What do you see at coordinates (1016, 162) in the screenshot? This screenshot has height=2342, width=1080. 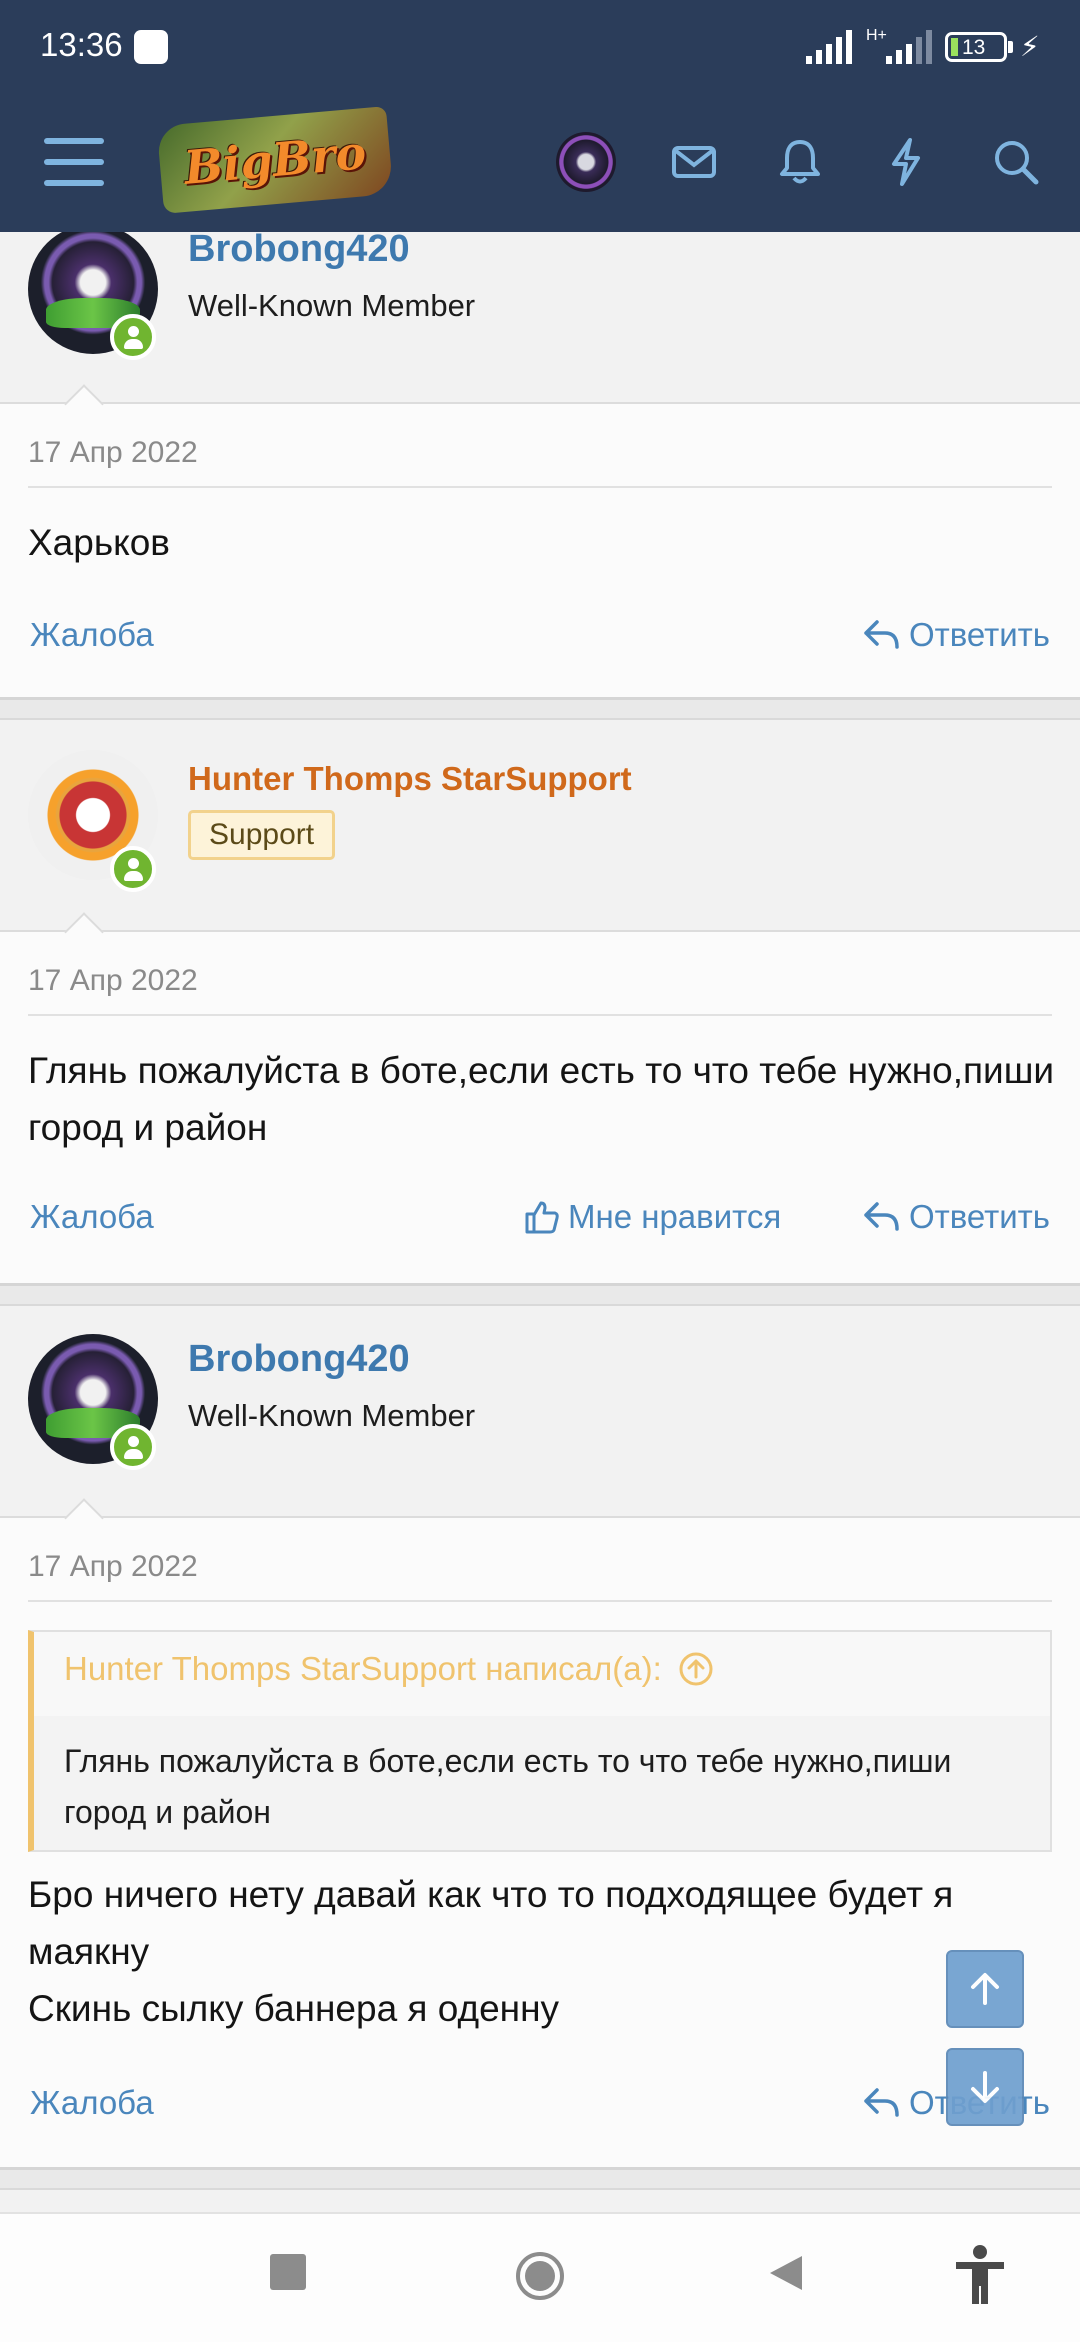 I see `search-icon` at bounding box center [1016, 162].